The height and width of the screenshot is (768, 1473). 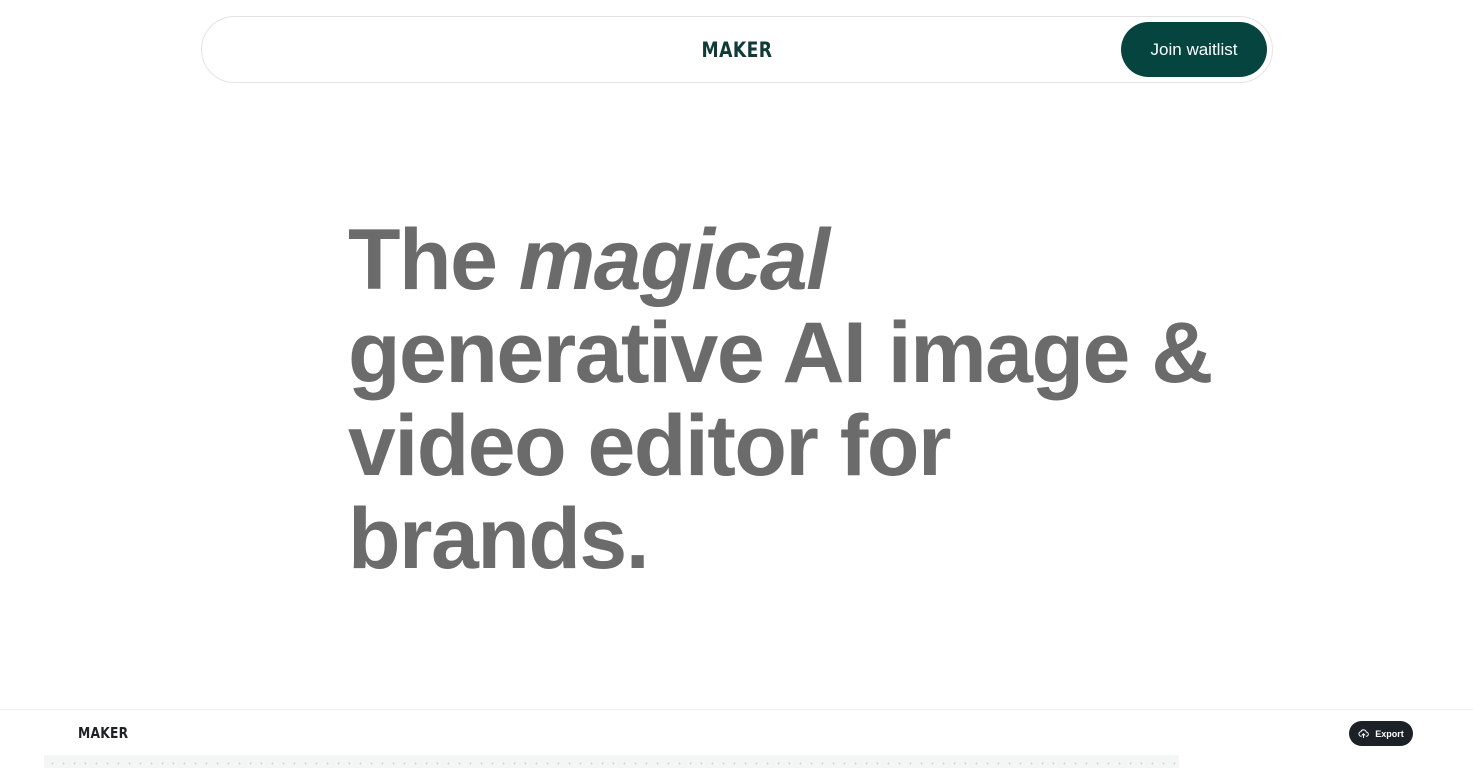 I want to click on hero-line-2: generative AI image &, so click(x=780, y=353).